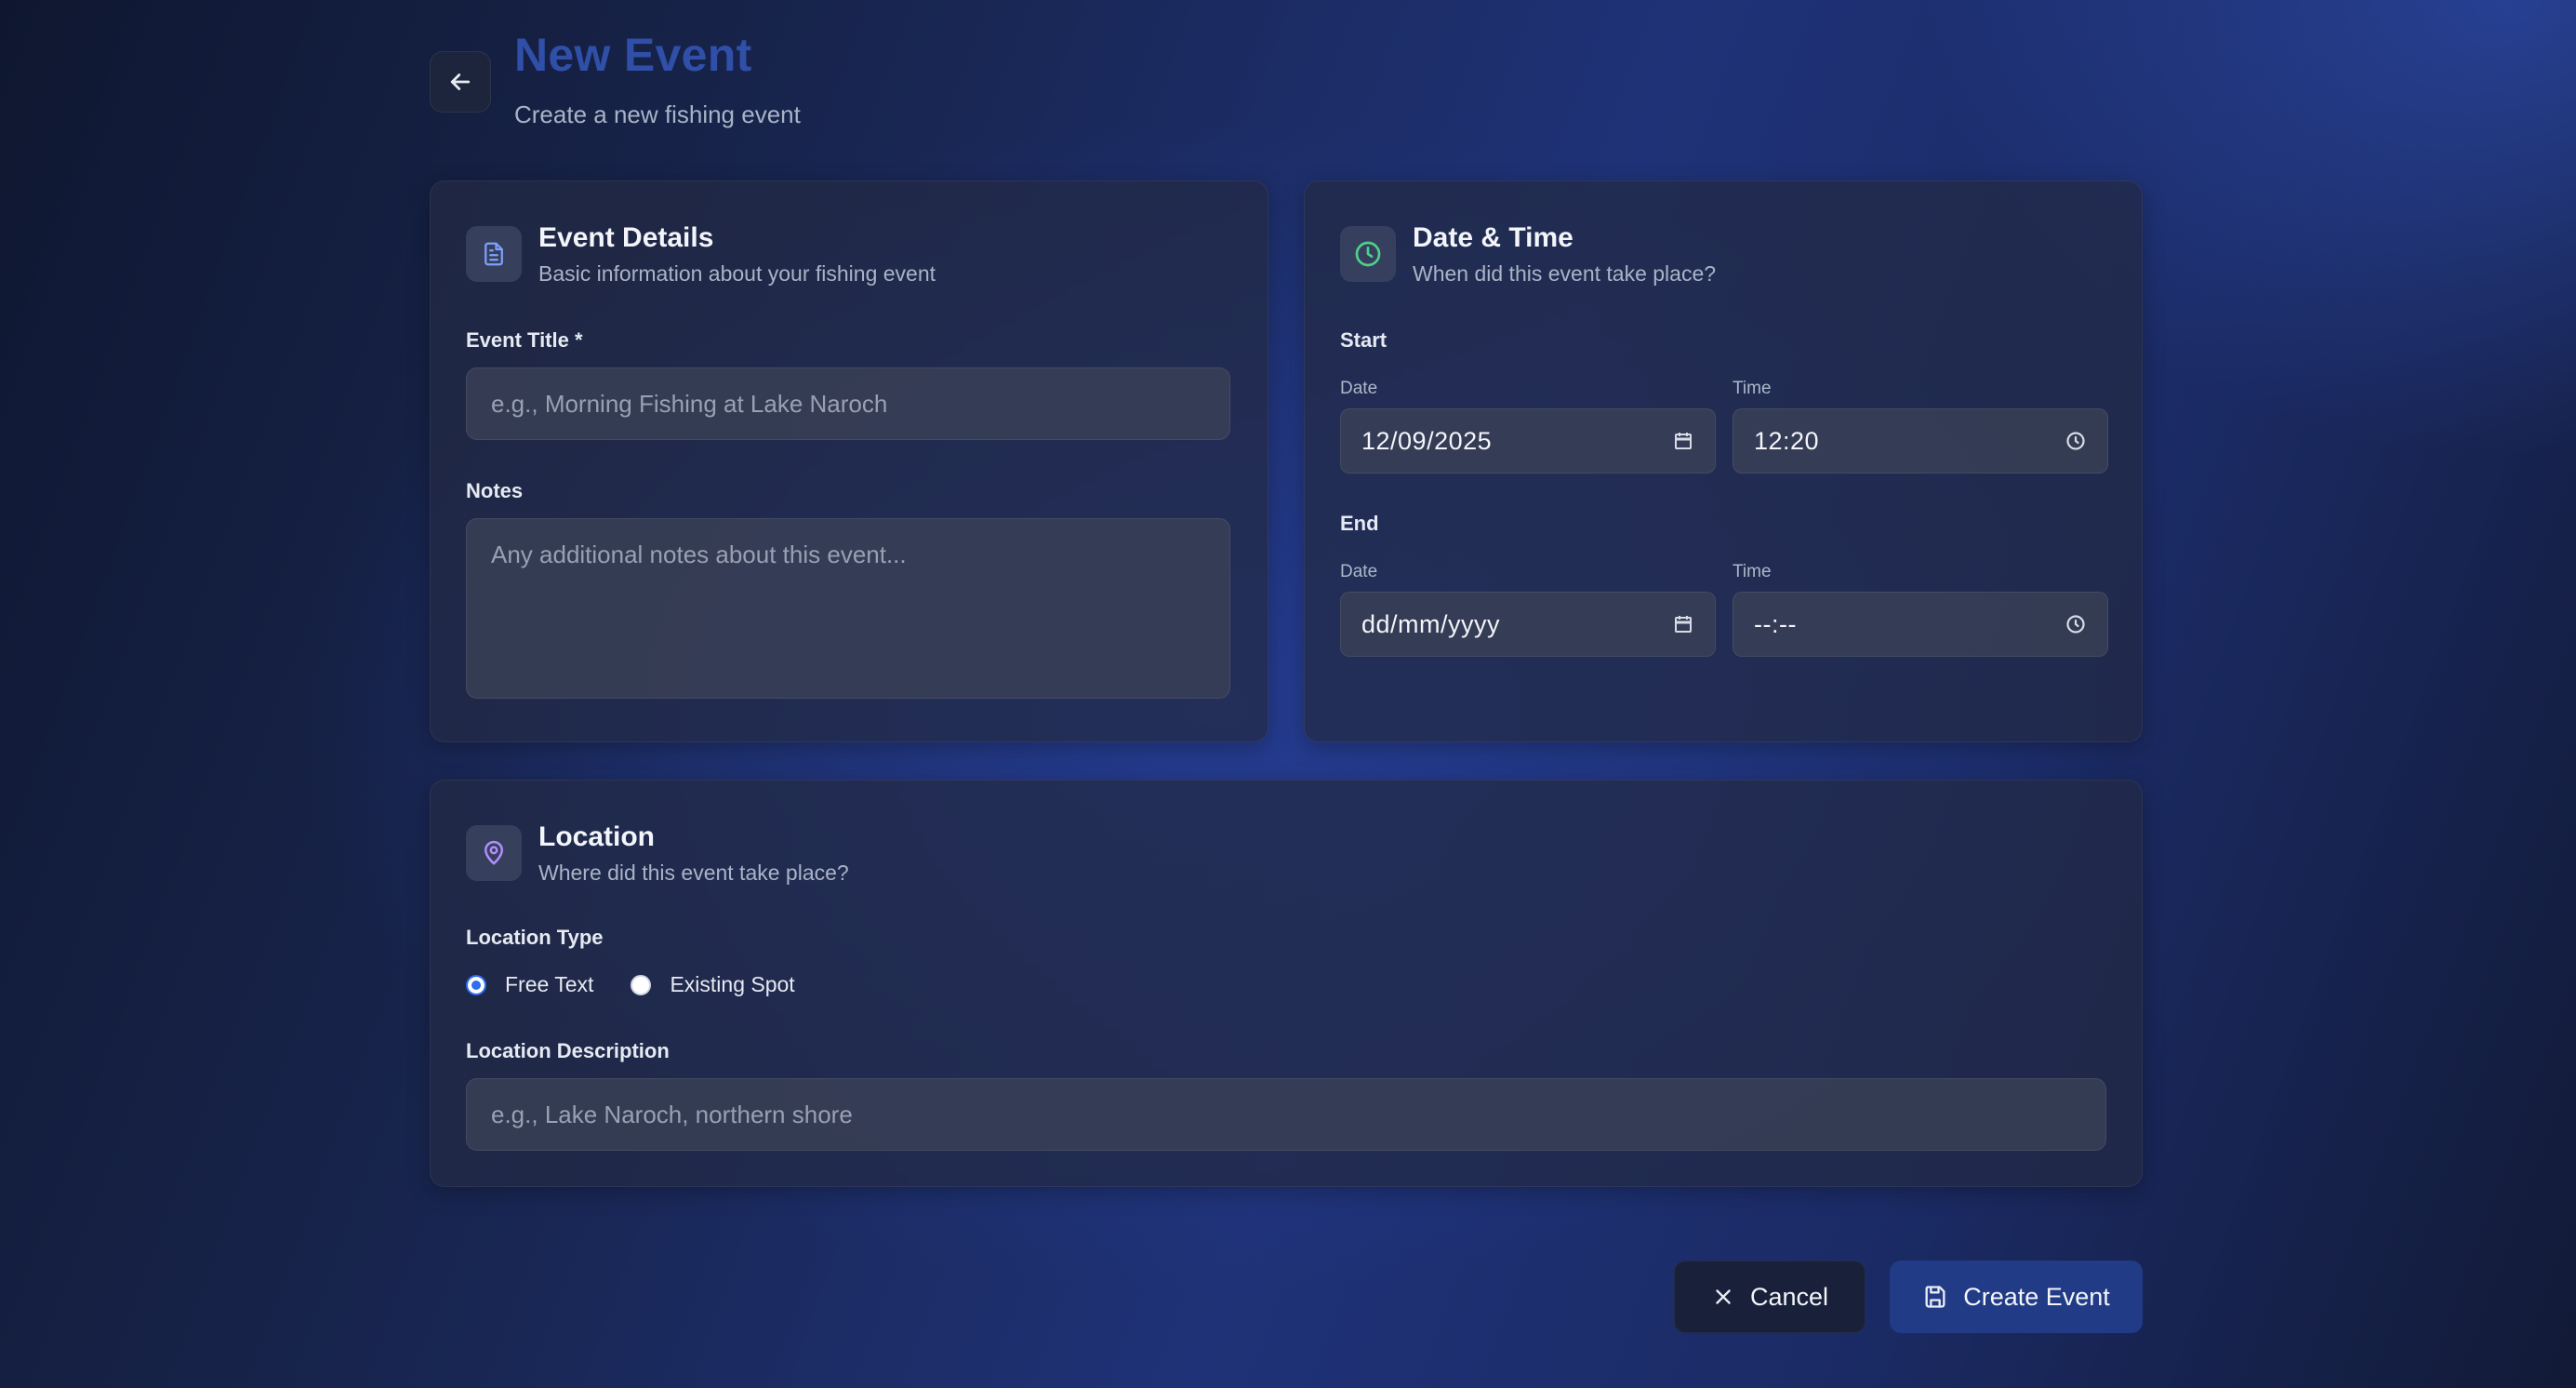 This screenshot has width=2576, height=1388. I want to click on create-event-button-label: Create Event, so click(2036, 1296).